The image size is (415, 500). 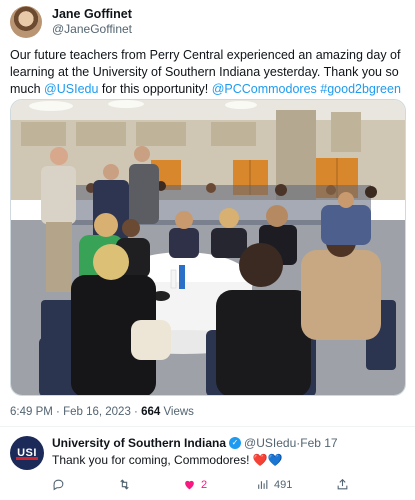 I want to click on author-handle: @JaneGoffinet, so click(x=92, y=29).